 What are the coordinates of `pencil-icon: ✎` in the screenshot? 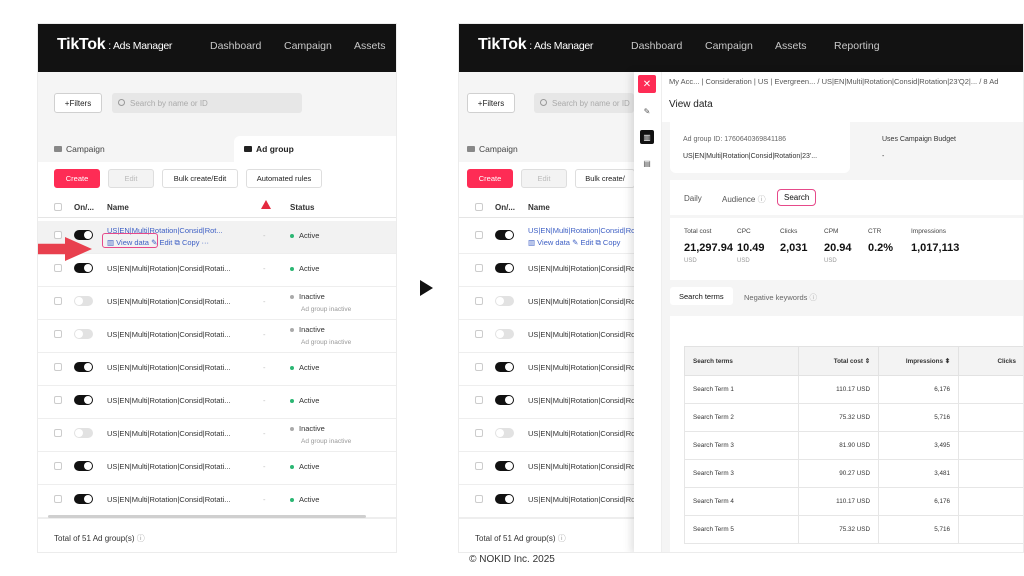 It's located at (647, 111).